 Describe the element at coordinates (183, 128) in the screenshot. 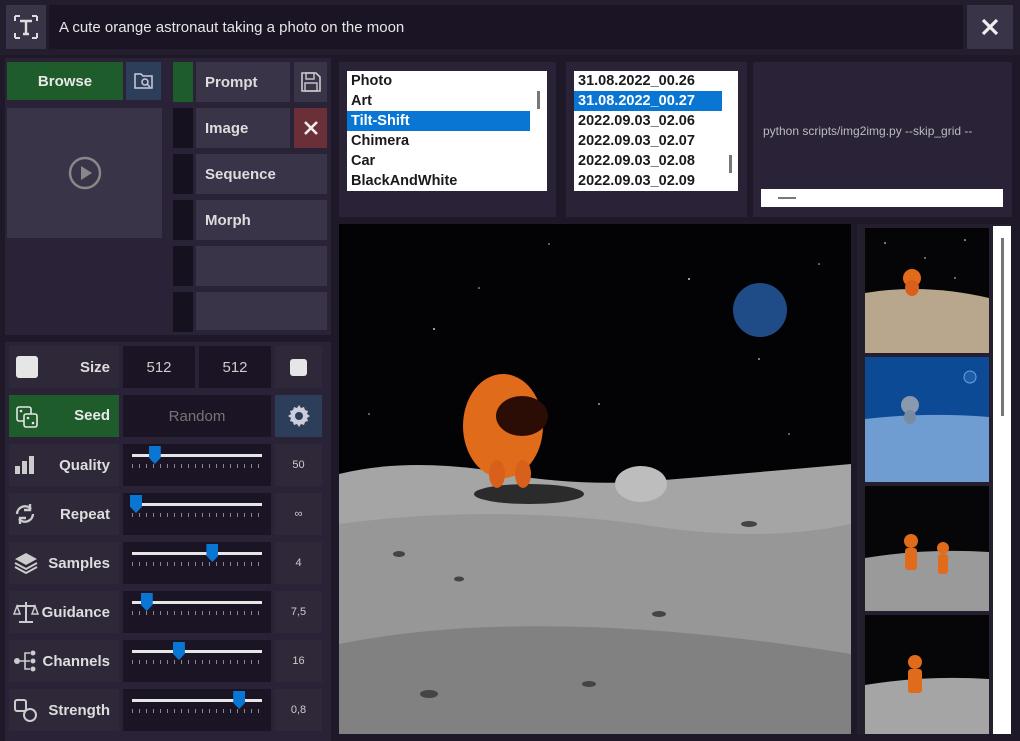

I see `image-mode-indicator` at that location.